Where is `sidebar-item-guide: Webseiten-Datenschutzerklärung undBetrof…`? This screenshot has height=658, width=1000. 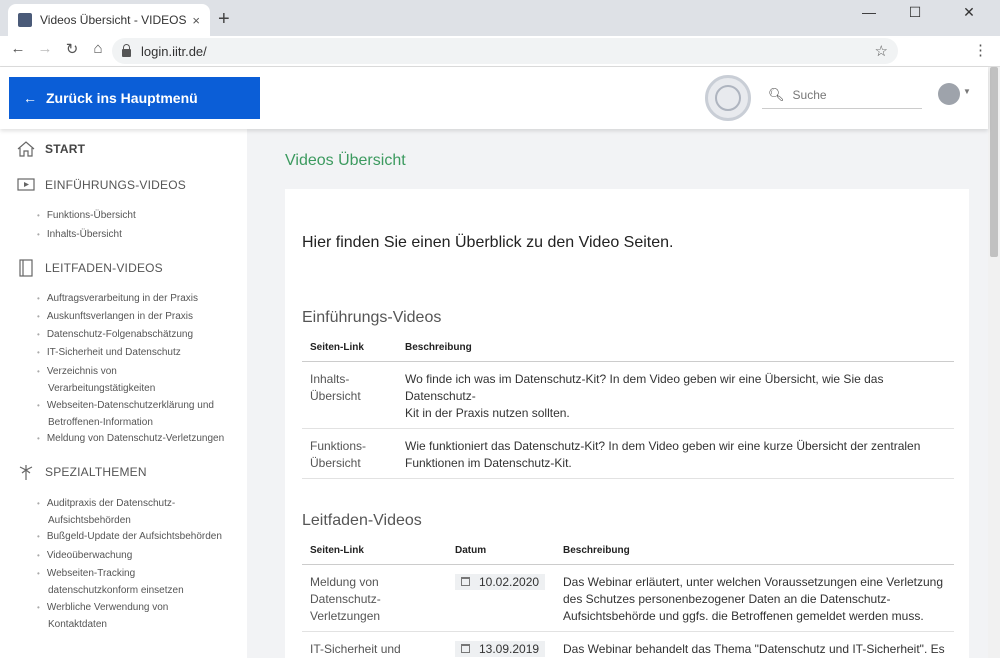
sidebar-item-guide: Webseiten-Datenschutzerklärung undBetrof… is located at coordinates (137, 414).